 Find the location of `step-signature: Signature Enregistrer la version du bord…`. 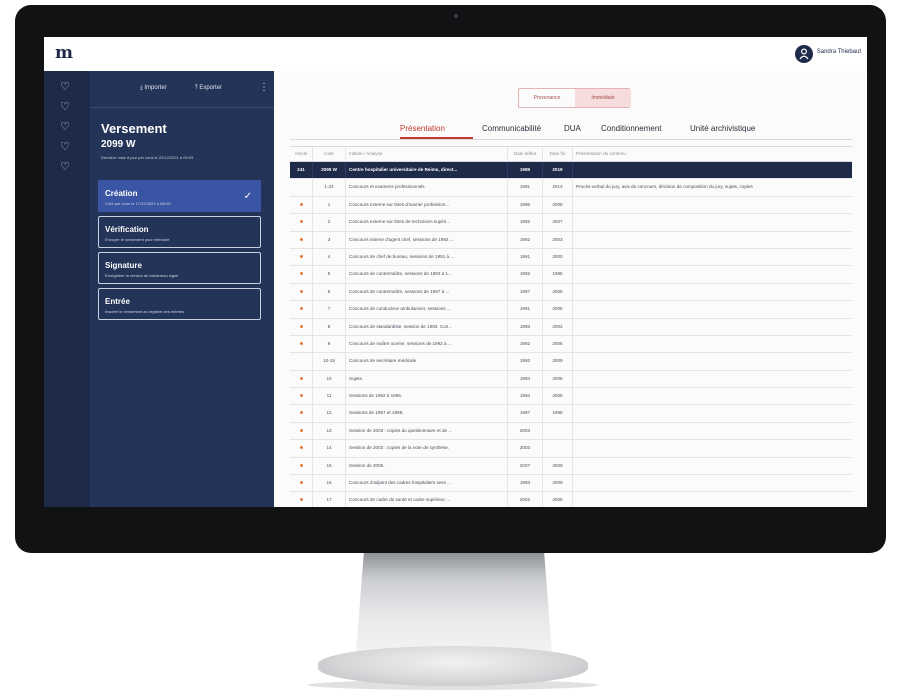

step-signature: Signature Enregistrer la version du bord… is located at coordinates (179, 268).